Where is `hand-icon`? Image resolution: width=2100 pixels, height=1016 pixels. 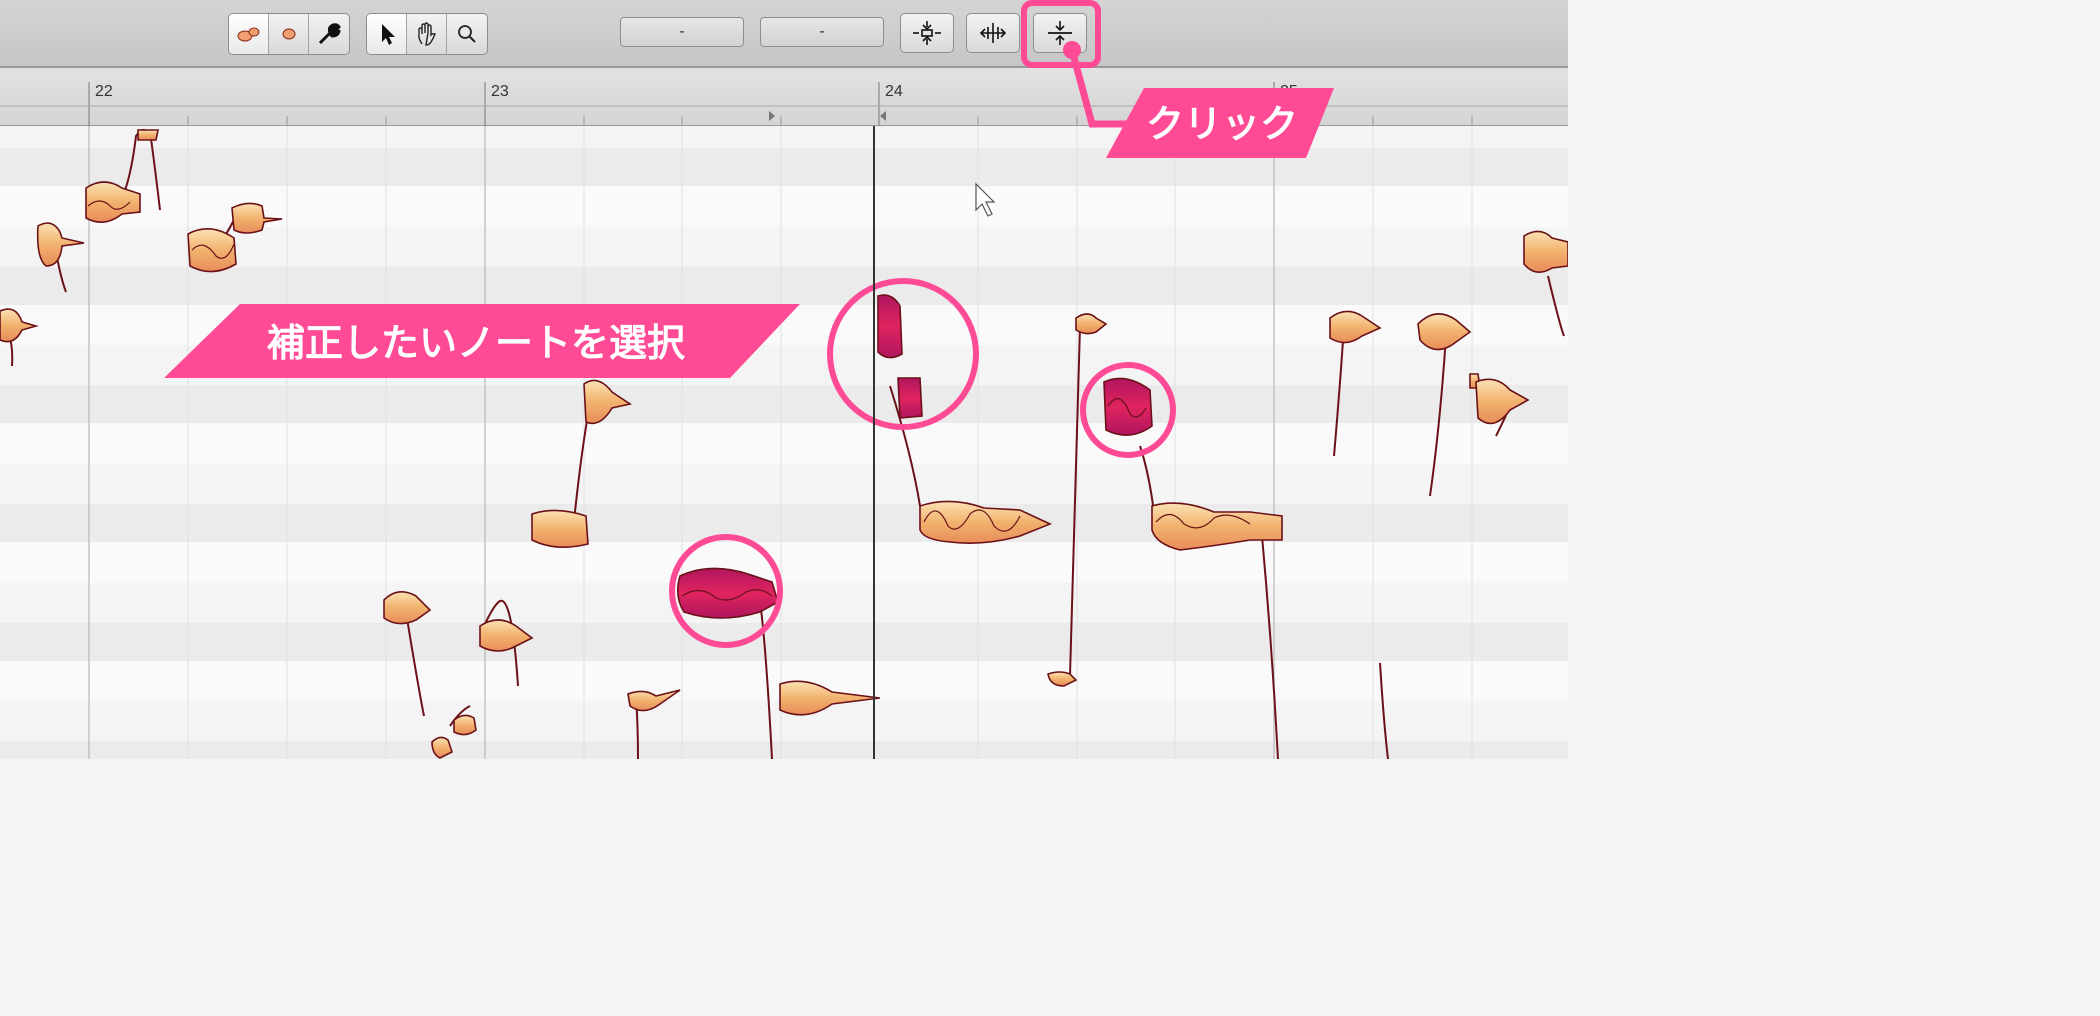
hand-icon is located at coordinates (426, 34).